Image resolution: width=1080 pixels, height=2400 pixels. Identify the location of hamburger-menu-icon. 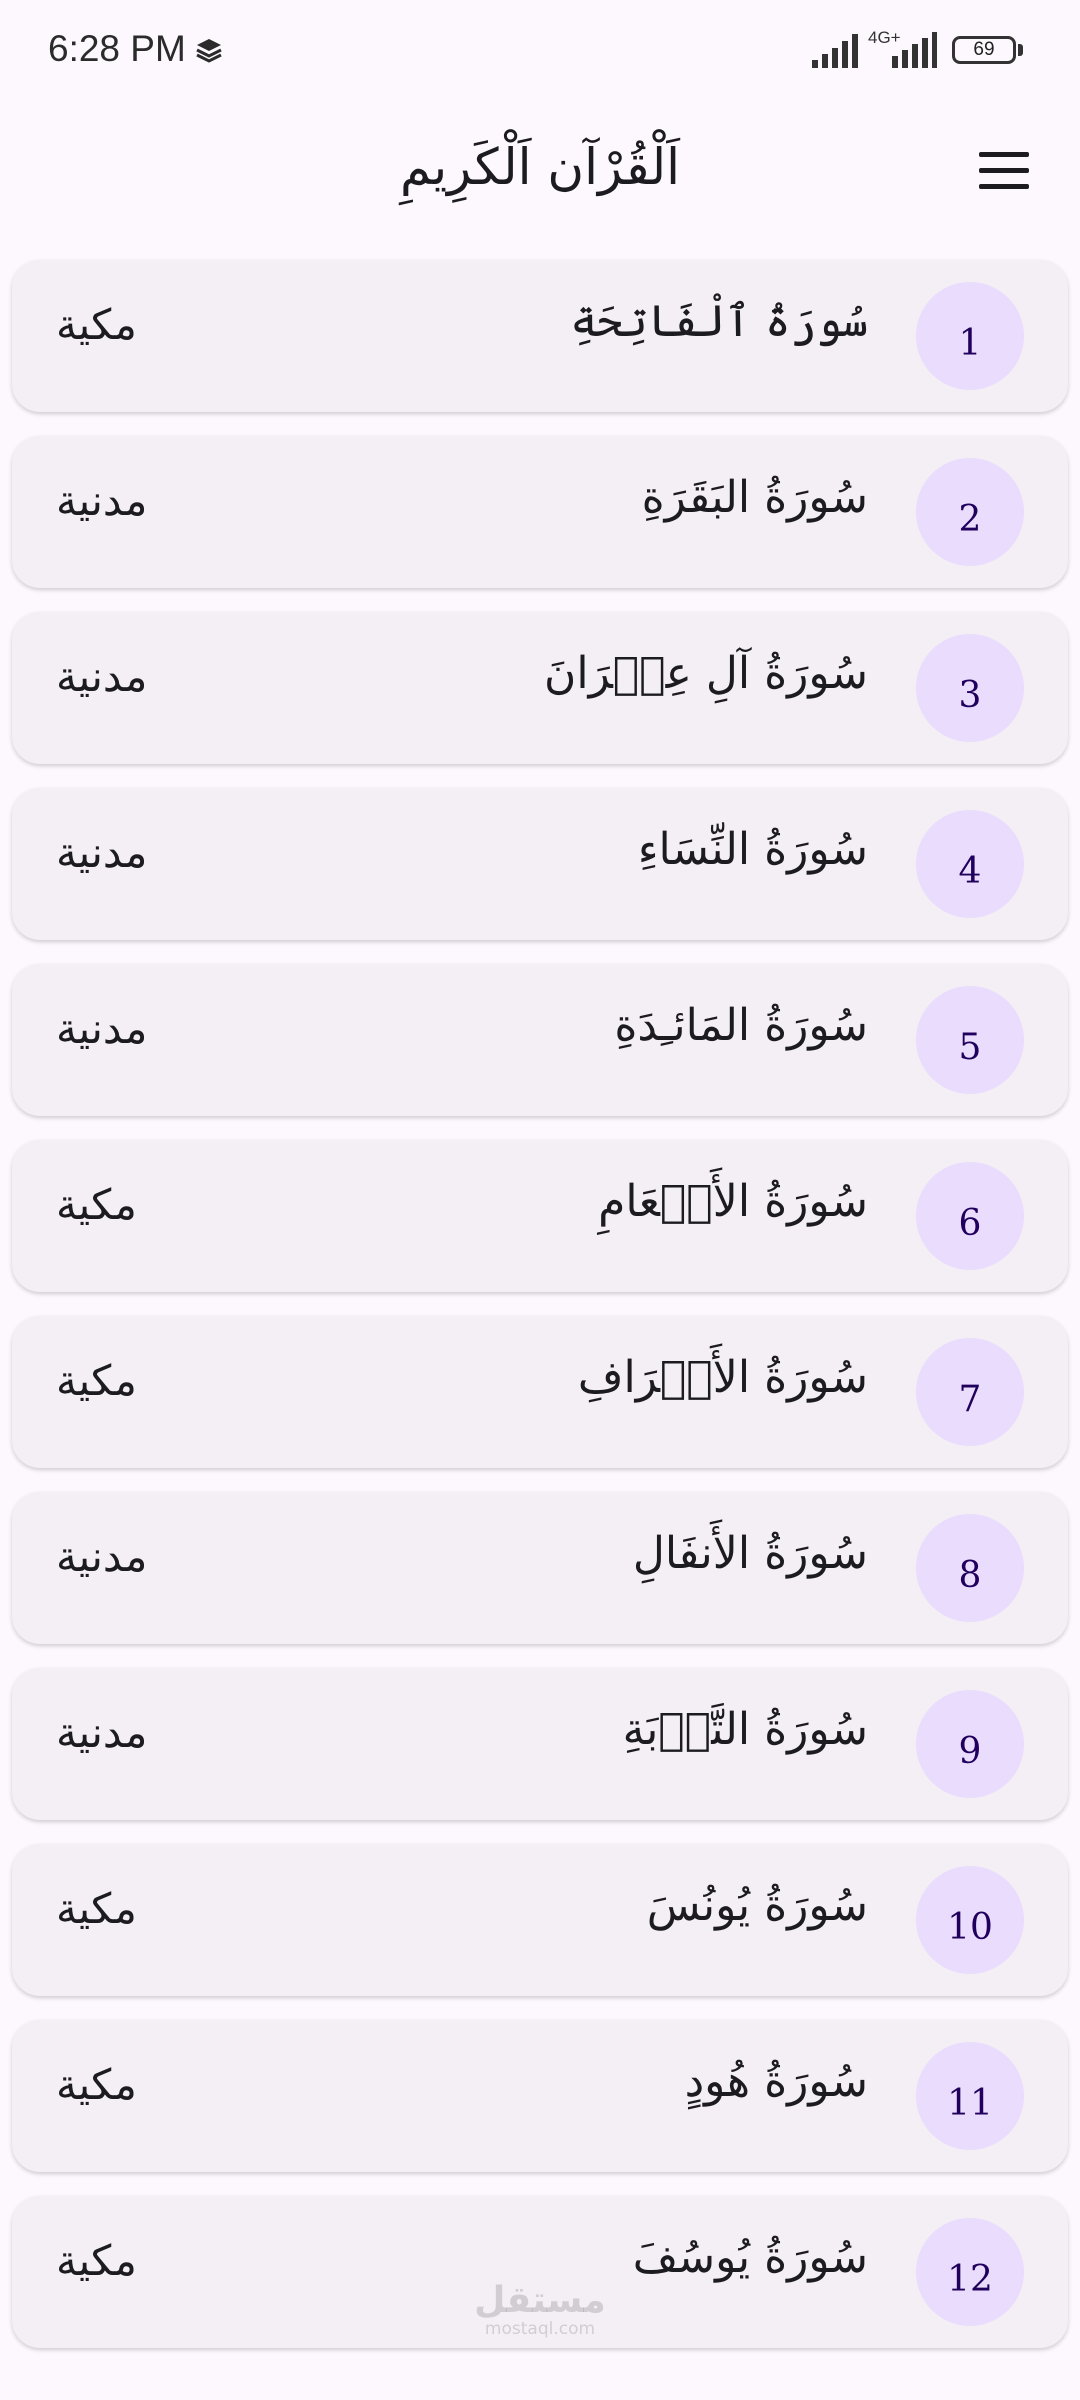
(1005, 172).